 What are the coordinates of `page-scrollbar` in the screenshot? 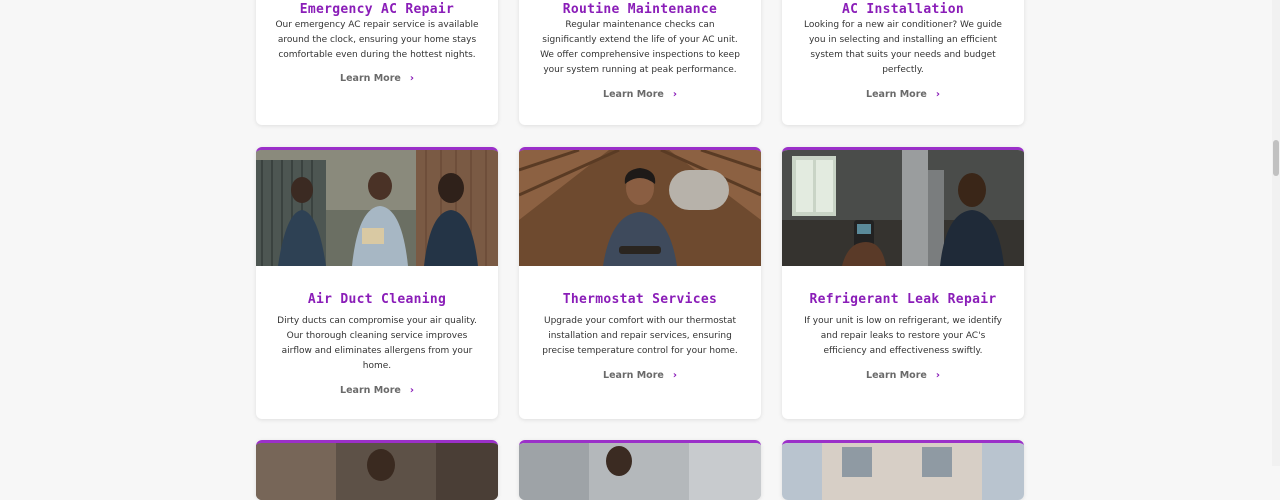 It's located at (1276, 233).